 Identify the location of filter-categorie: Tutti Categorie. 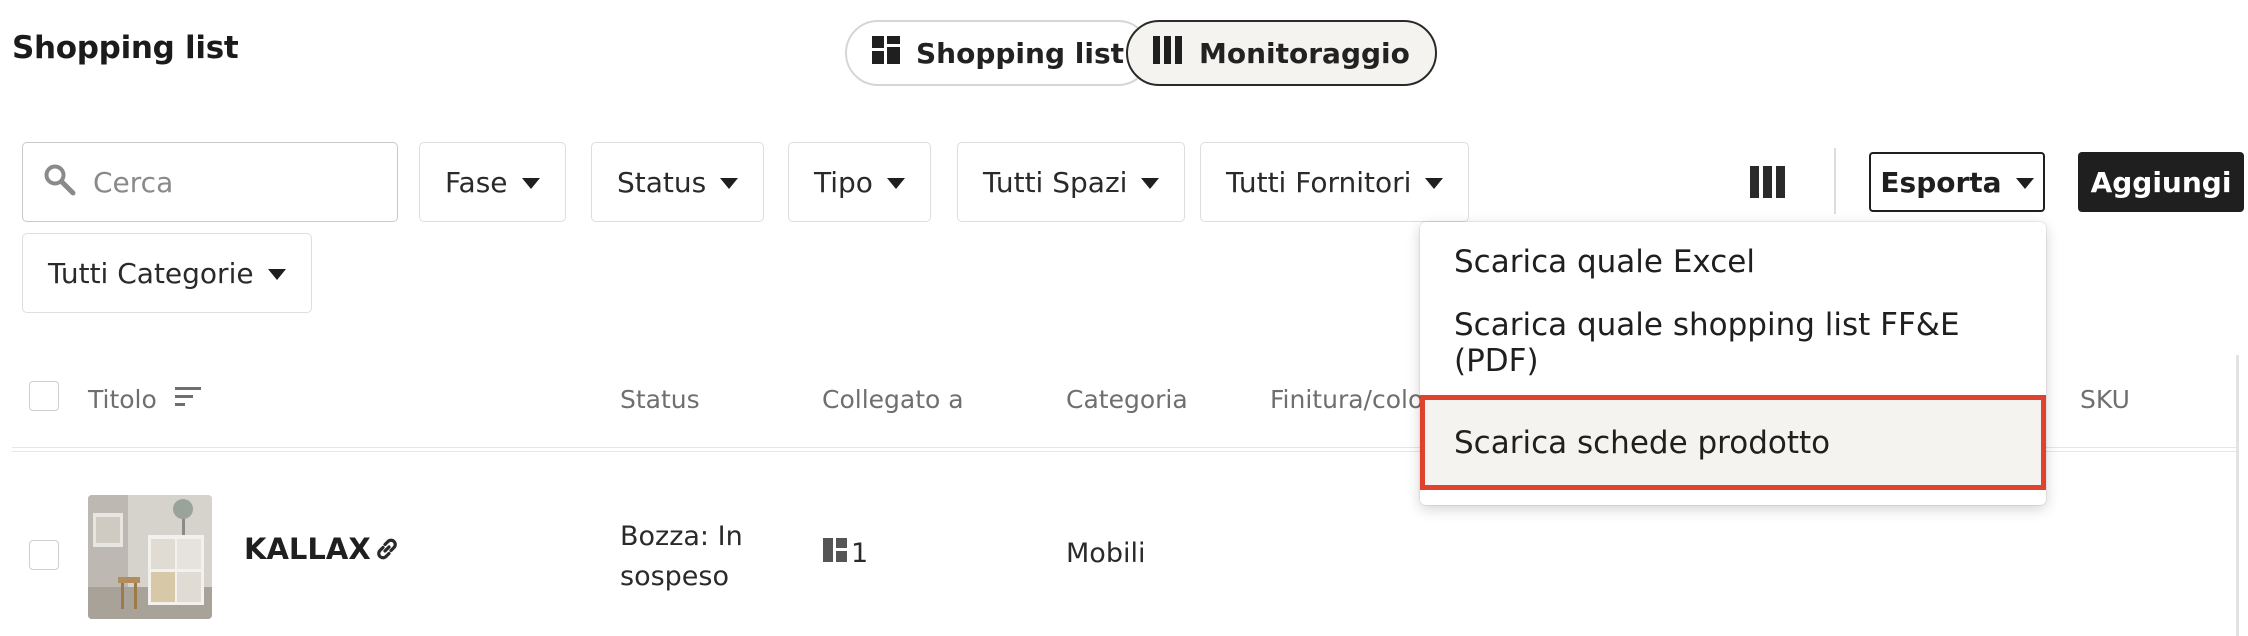
(167, 273).